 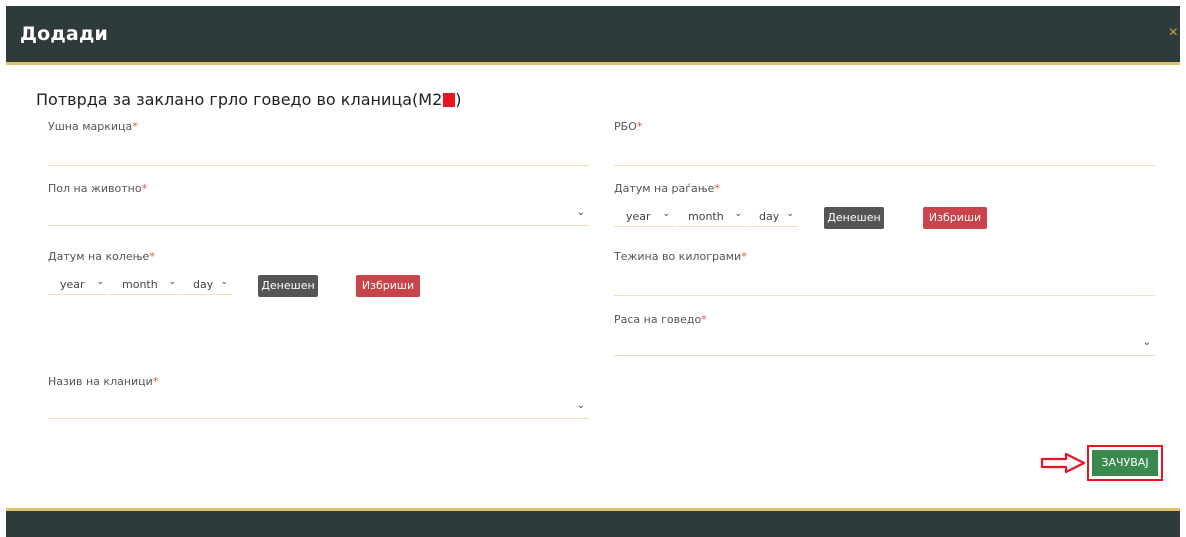 I want to click on birth-date-label: Датум на раѓање*, so click(x=667, y=188).